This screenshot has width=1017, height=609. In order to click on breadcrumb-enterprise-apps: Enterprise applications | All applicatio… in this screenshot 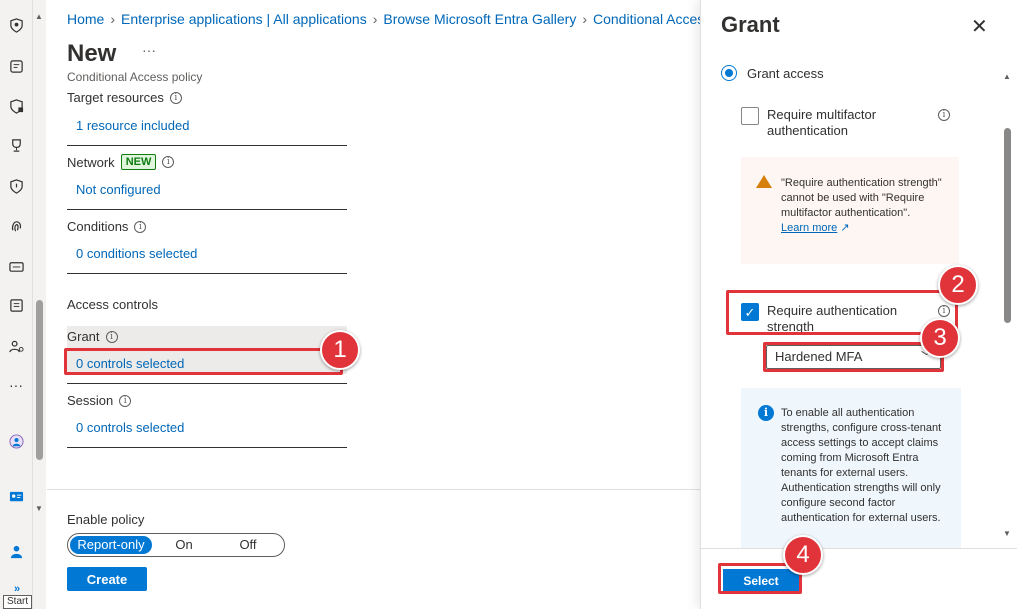, I will do `click(244, 19)`.